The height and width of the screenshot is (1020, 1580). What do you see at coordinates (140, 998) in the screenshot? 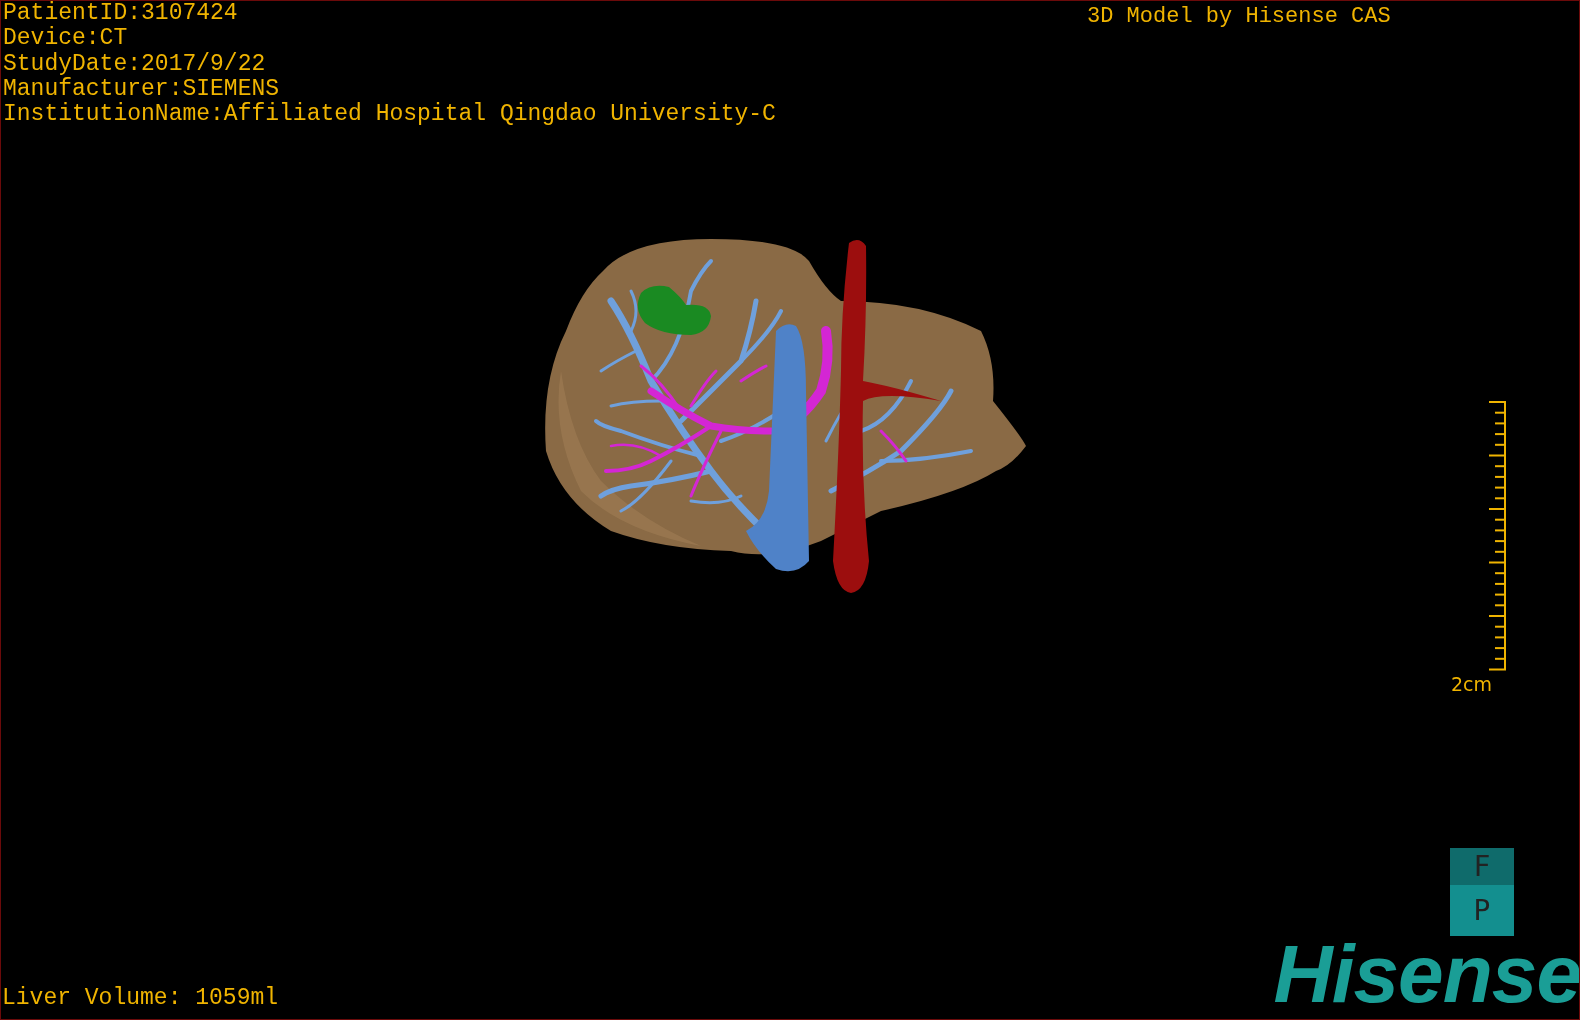
I see `liver-volume-text: Liver Volume: 1059ml` at bounding box center [140, 998].